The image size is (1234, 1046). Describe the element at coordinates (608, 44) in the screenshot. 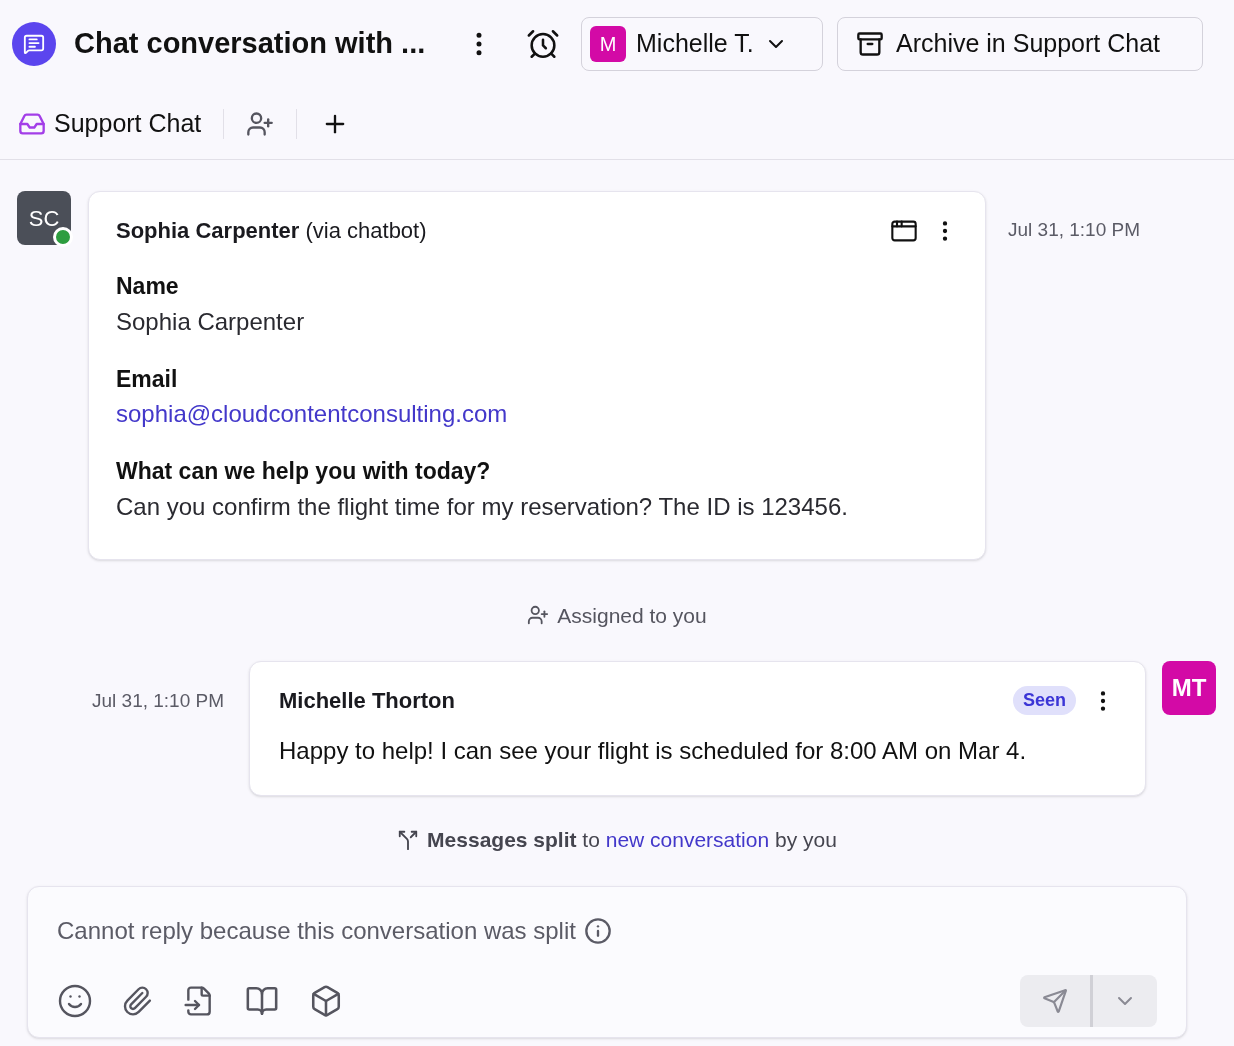

I see `assignee-avatar: M` at that location.